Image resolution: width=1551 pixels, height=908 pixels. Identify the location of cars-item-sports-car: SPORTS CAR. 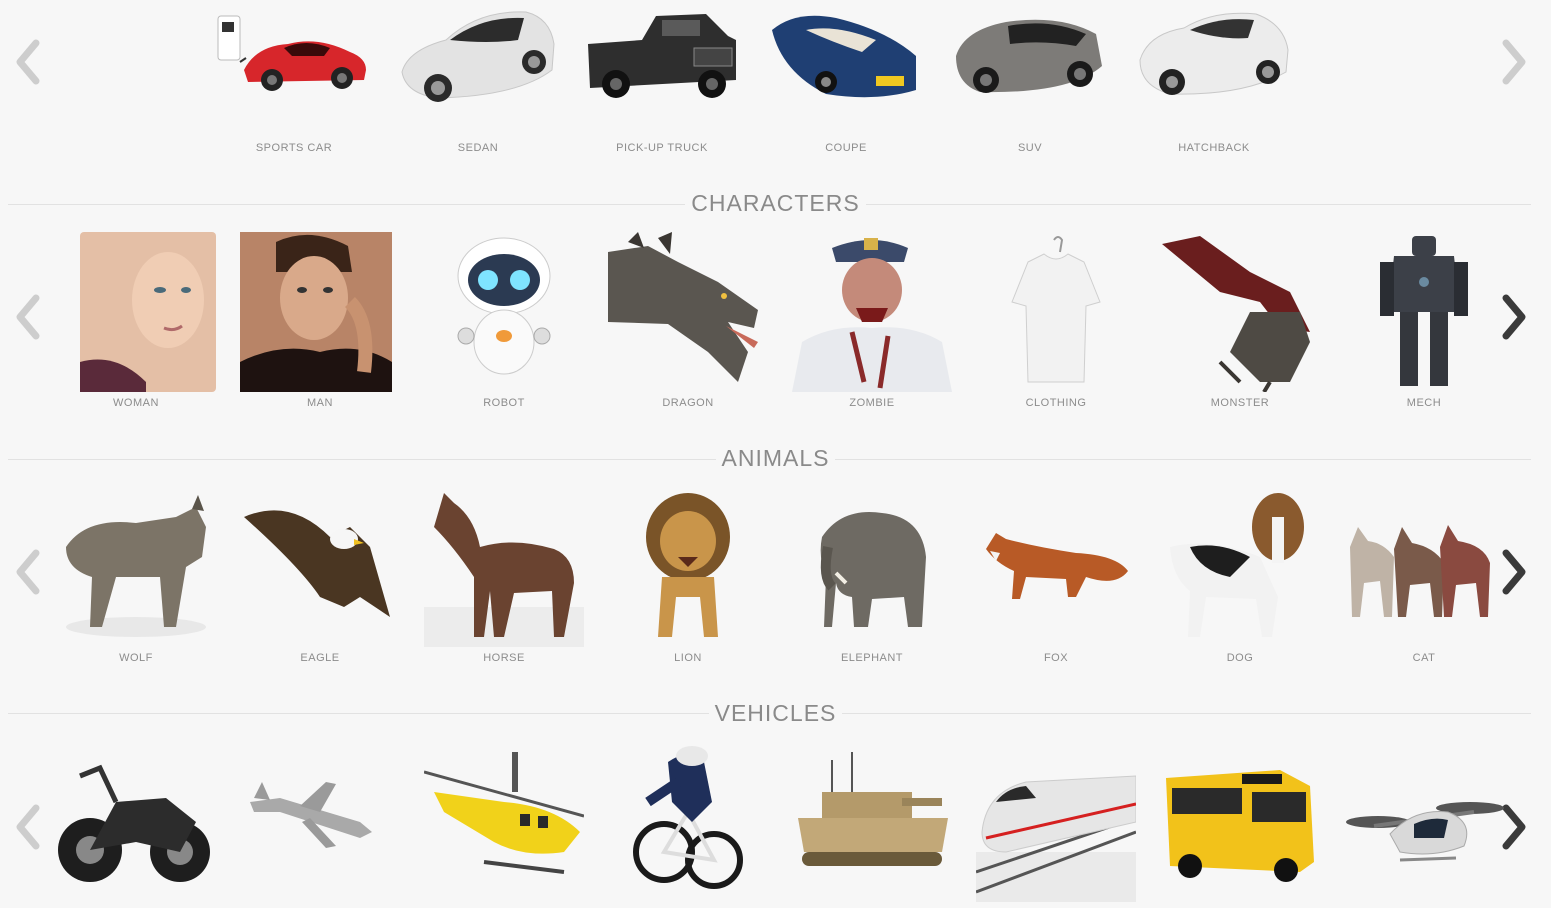
(294, 80).